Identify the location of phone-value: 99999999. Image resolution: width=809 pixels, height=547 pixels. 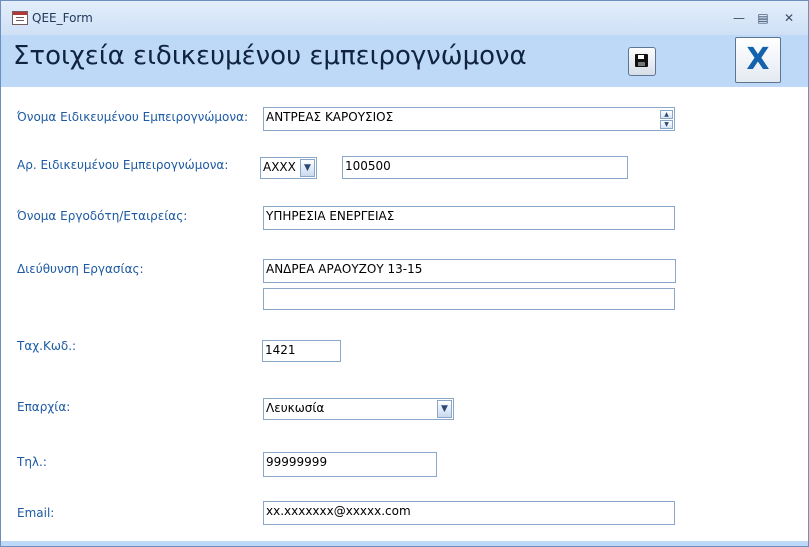
(297, 462).